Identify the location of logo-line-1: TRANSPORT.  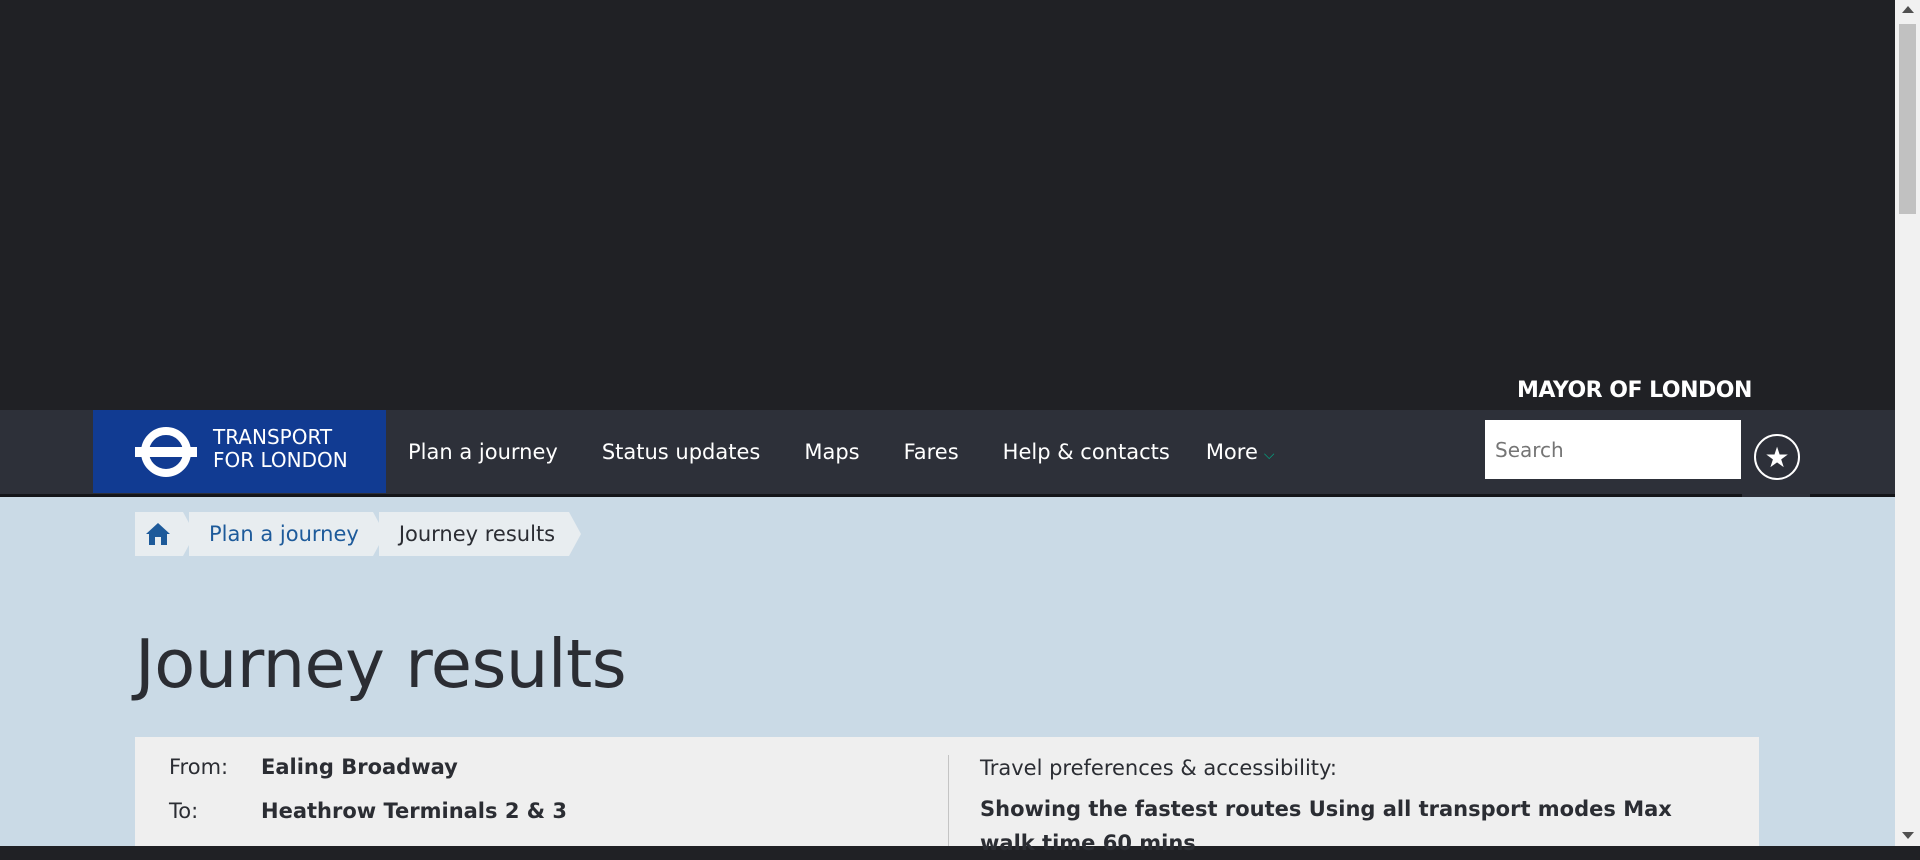
(273, 437).